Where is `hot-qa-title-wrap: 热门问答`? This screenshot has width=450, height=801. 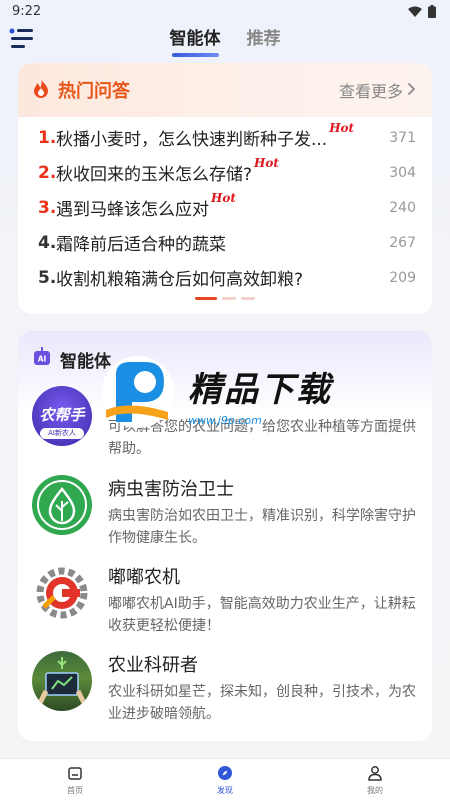 hot-qa-title-wrap: 热门问答 is located at coordinates (81, 90).